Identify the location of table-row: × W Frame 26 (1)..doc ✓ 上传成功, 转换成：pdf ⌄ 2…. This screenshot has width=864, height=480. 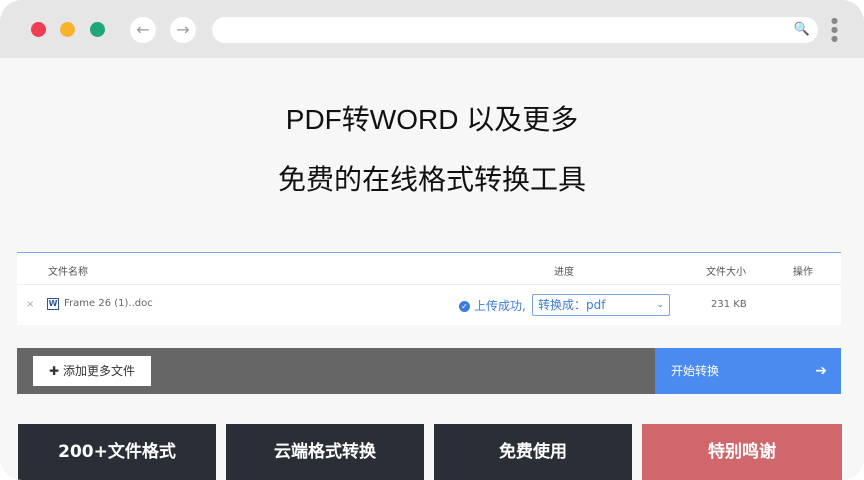
(429, 305).